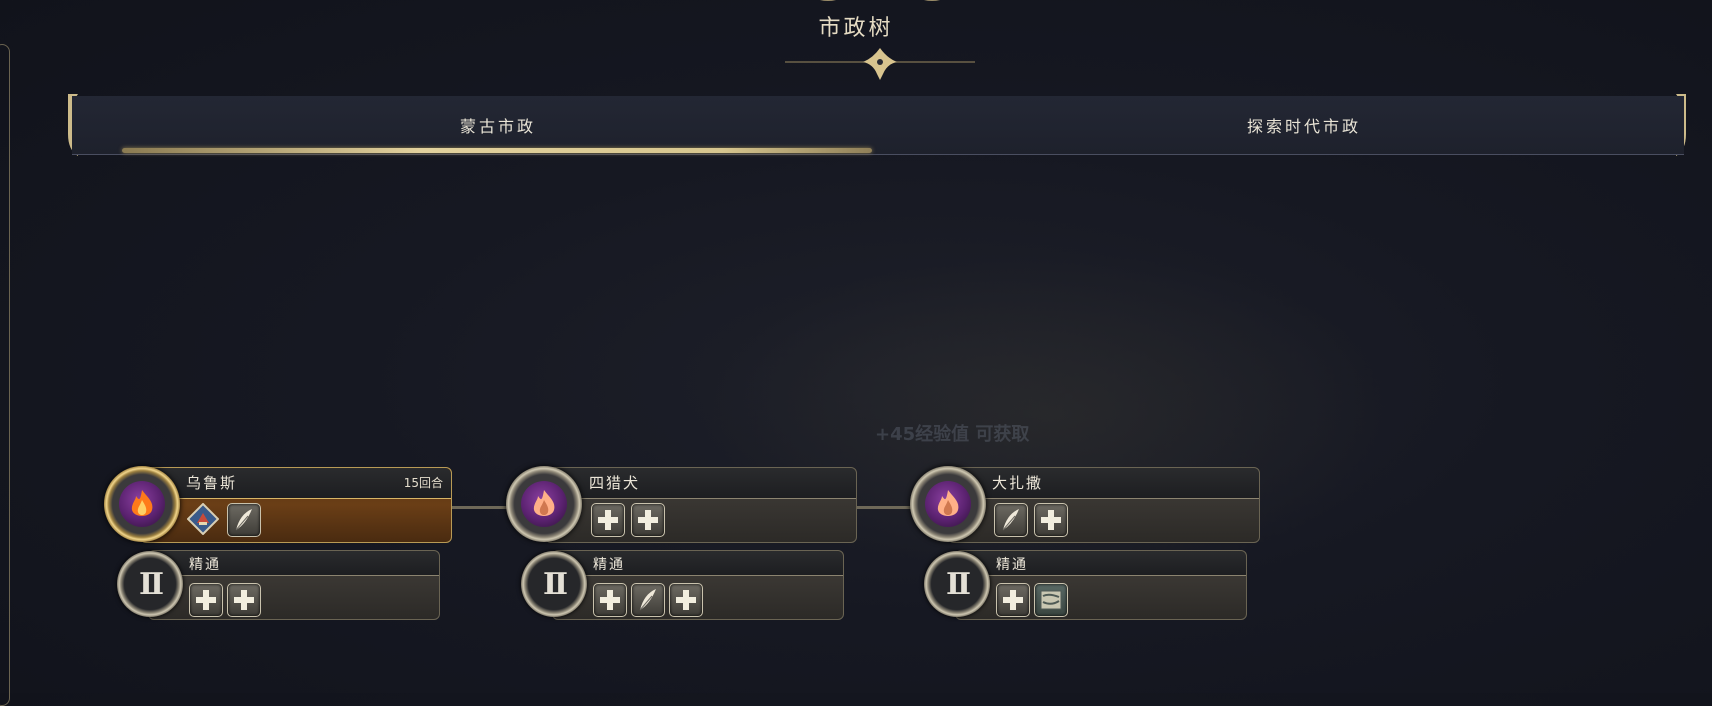  I want to click on tab-bar: 蒙古市政 探索时代市政, so click(878, 125).